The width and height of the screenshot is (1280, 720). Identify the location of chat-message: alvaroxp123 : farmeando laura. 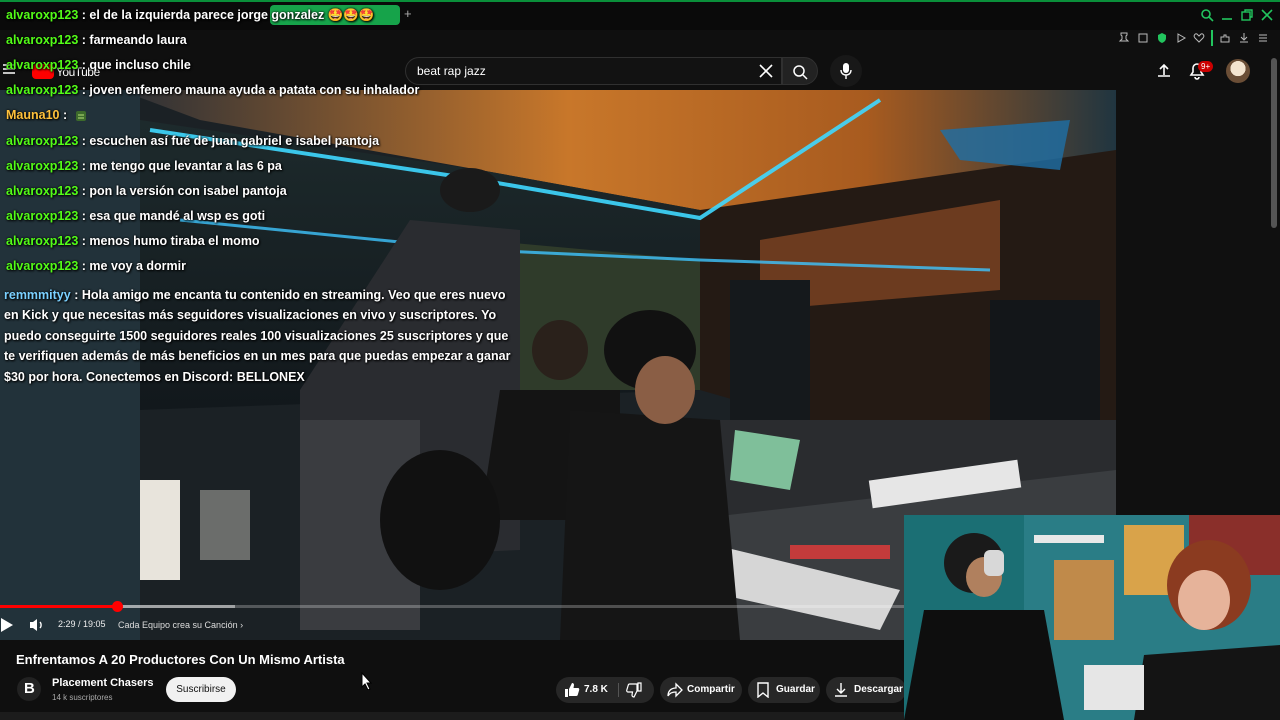
(96, 40).